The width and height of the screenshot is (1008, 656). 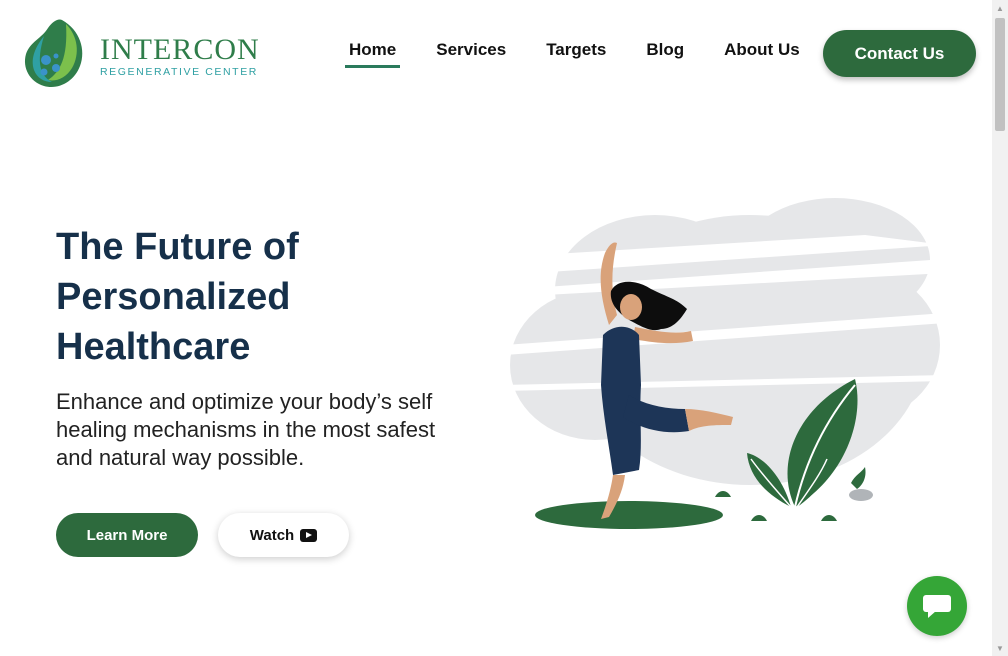 I want to click on chat-button, so click(x=937, y=606).